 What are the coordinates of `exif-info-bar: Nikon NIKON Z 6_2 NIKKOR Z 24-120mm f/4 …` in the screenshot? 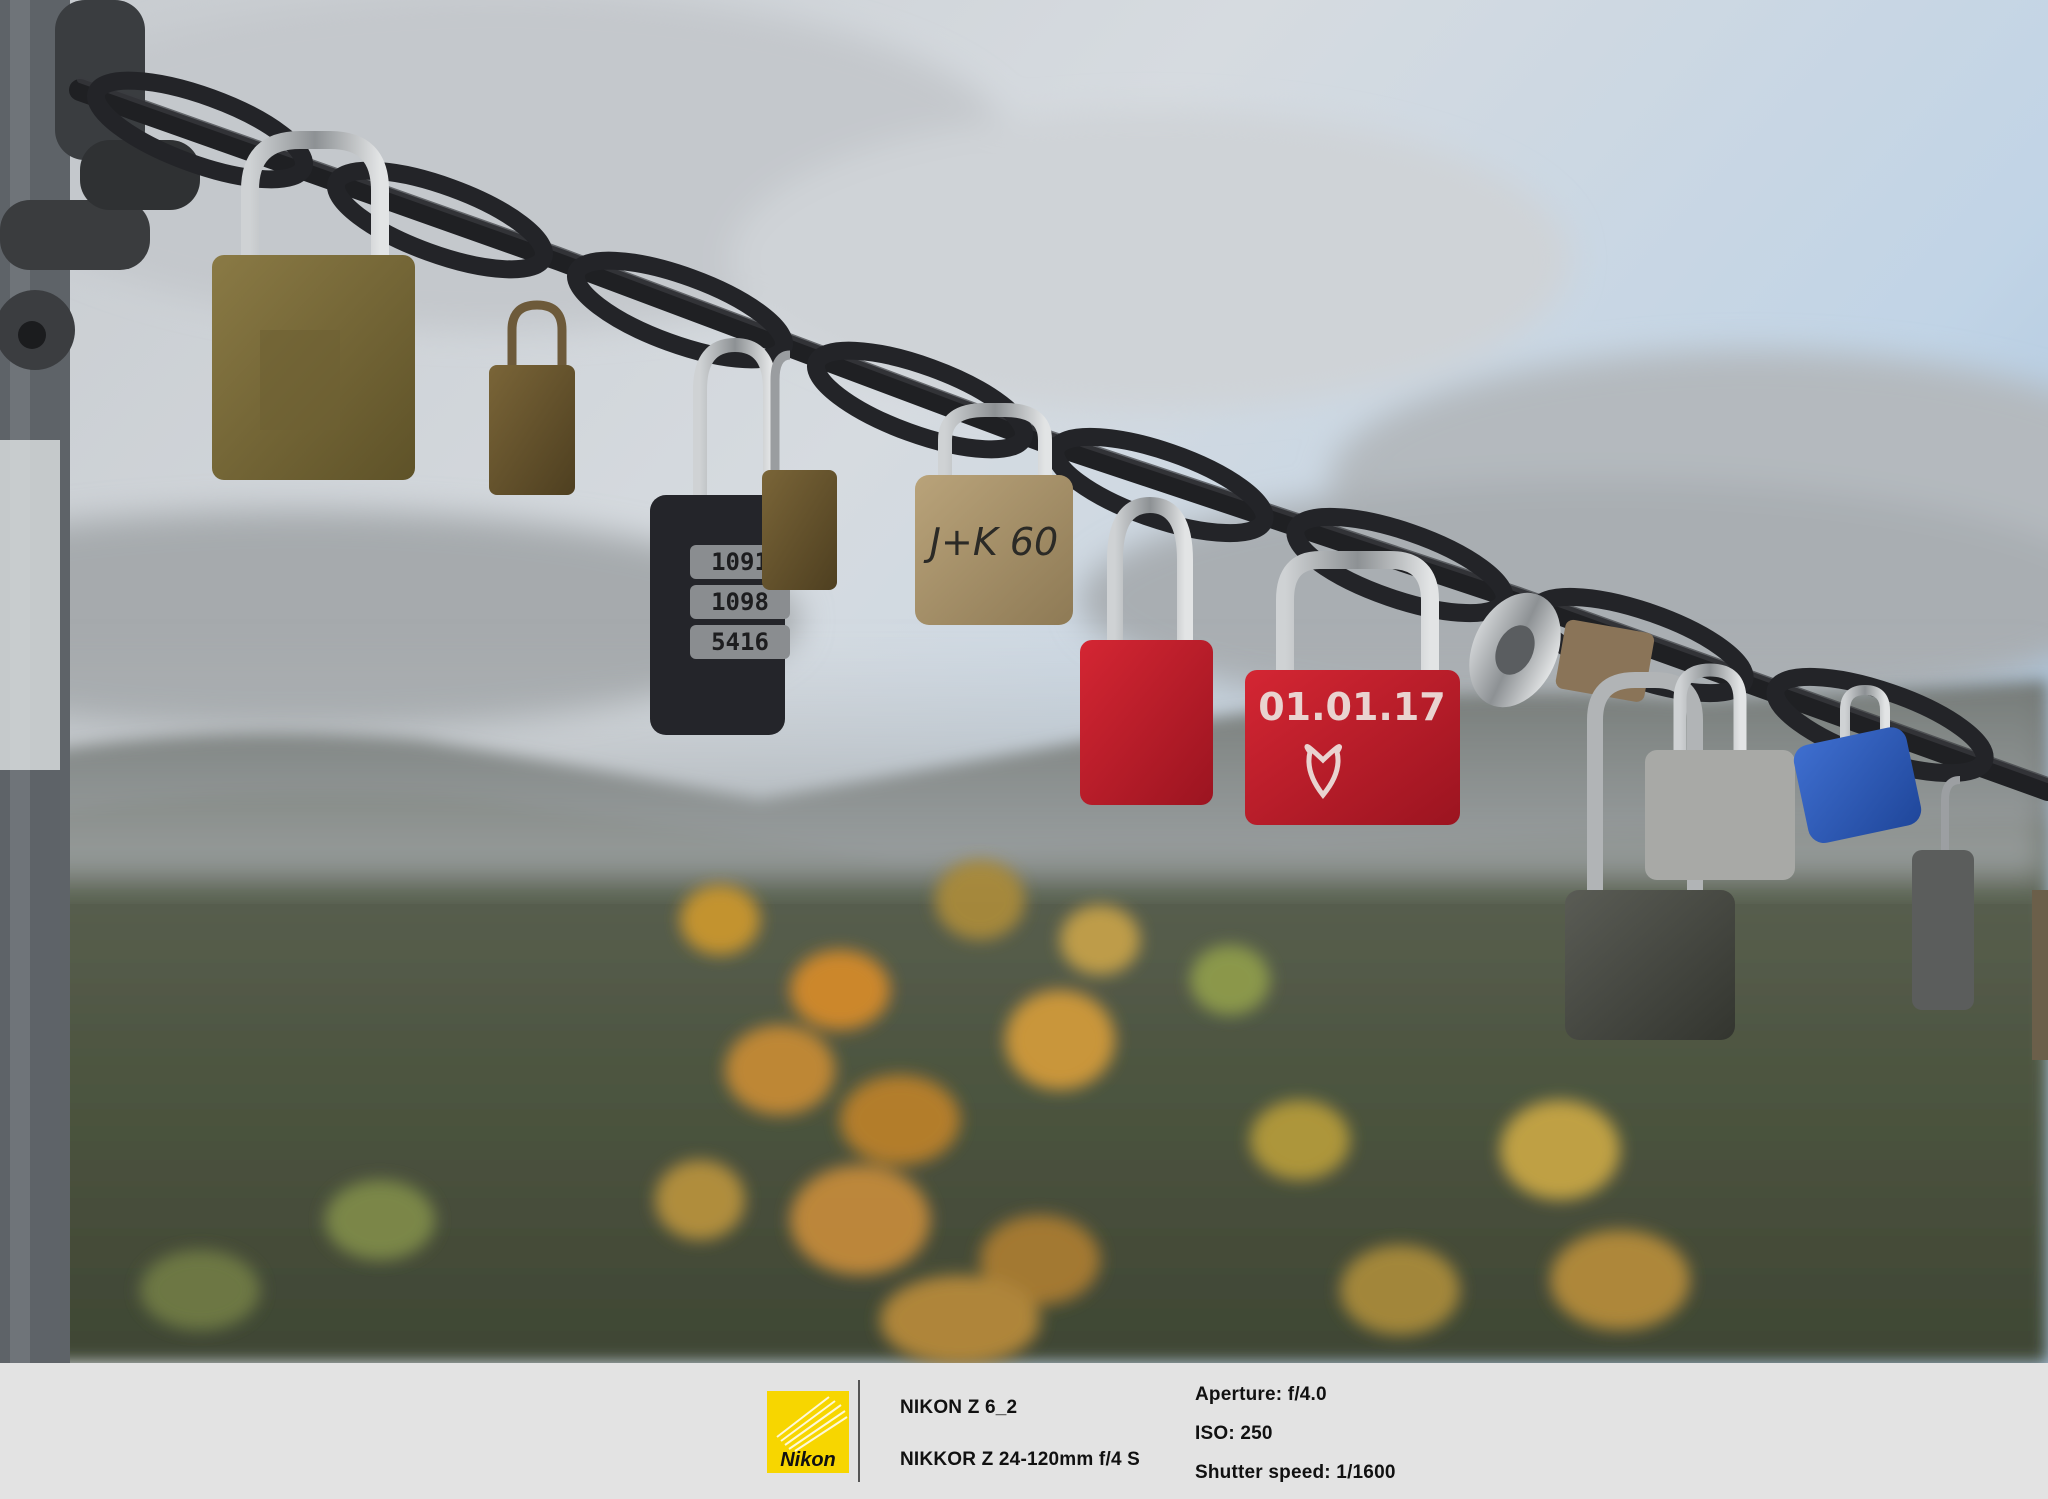 It's located at (1024, 1431).